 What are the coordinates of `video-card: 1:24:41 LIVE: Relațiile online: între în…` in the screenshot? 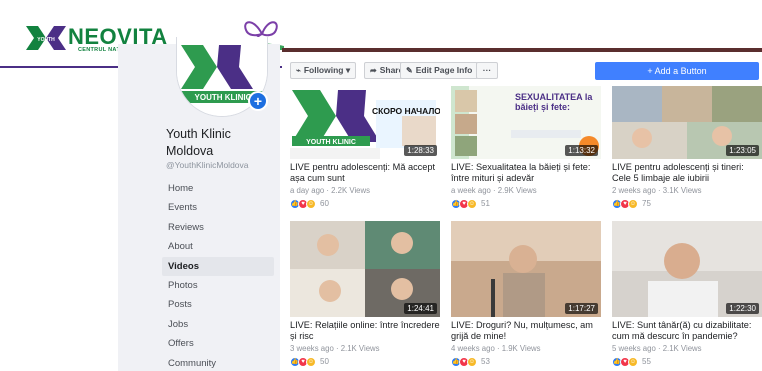 It's located at (365, 294).